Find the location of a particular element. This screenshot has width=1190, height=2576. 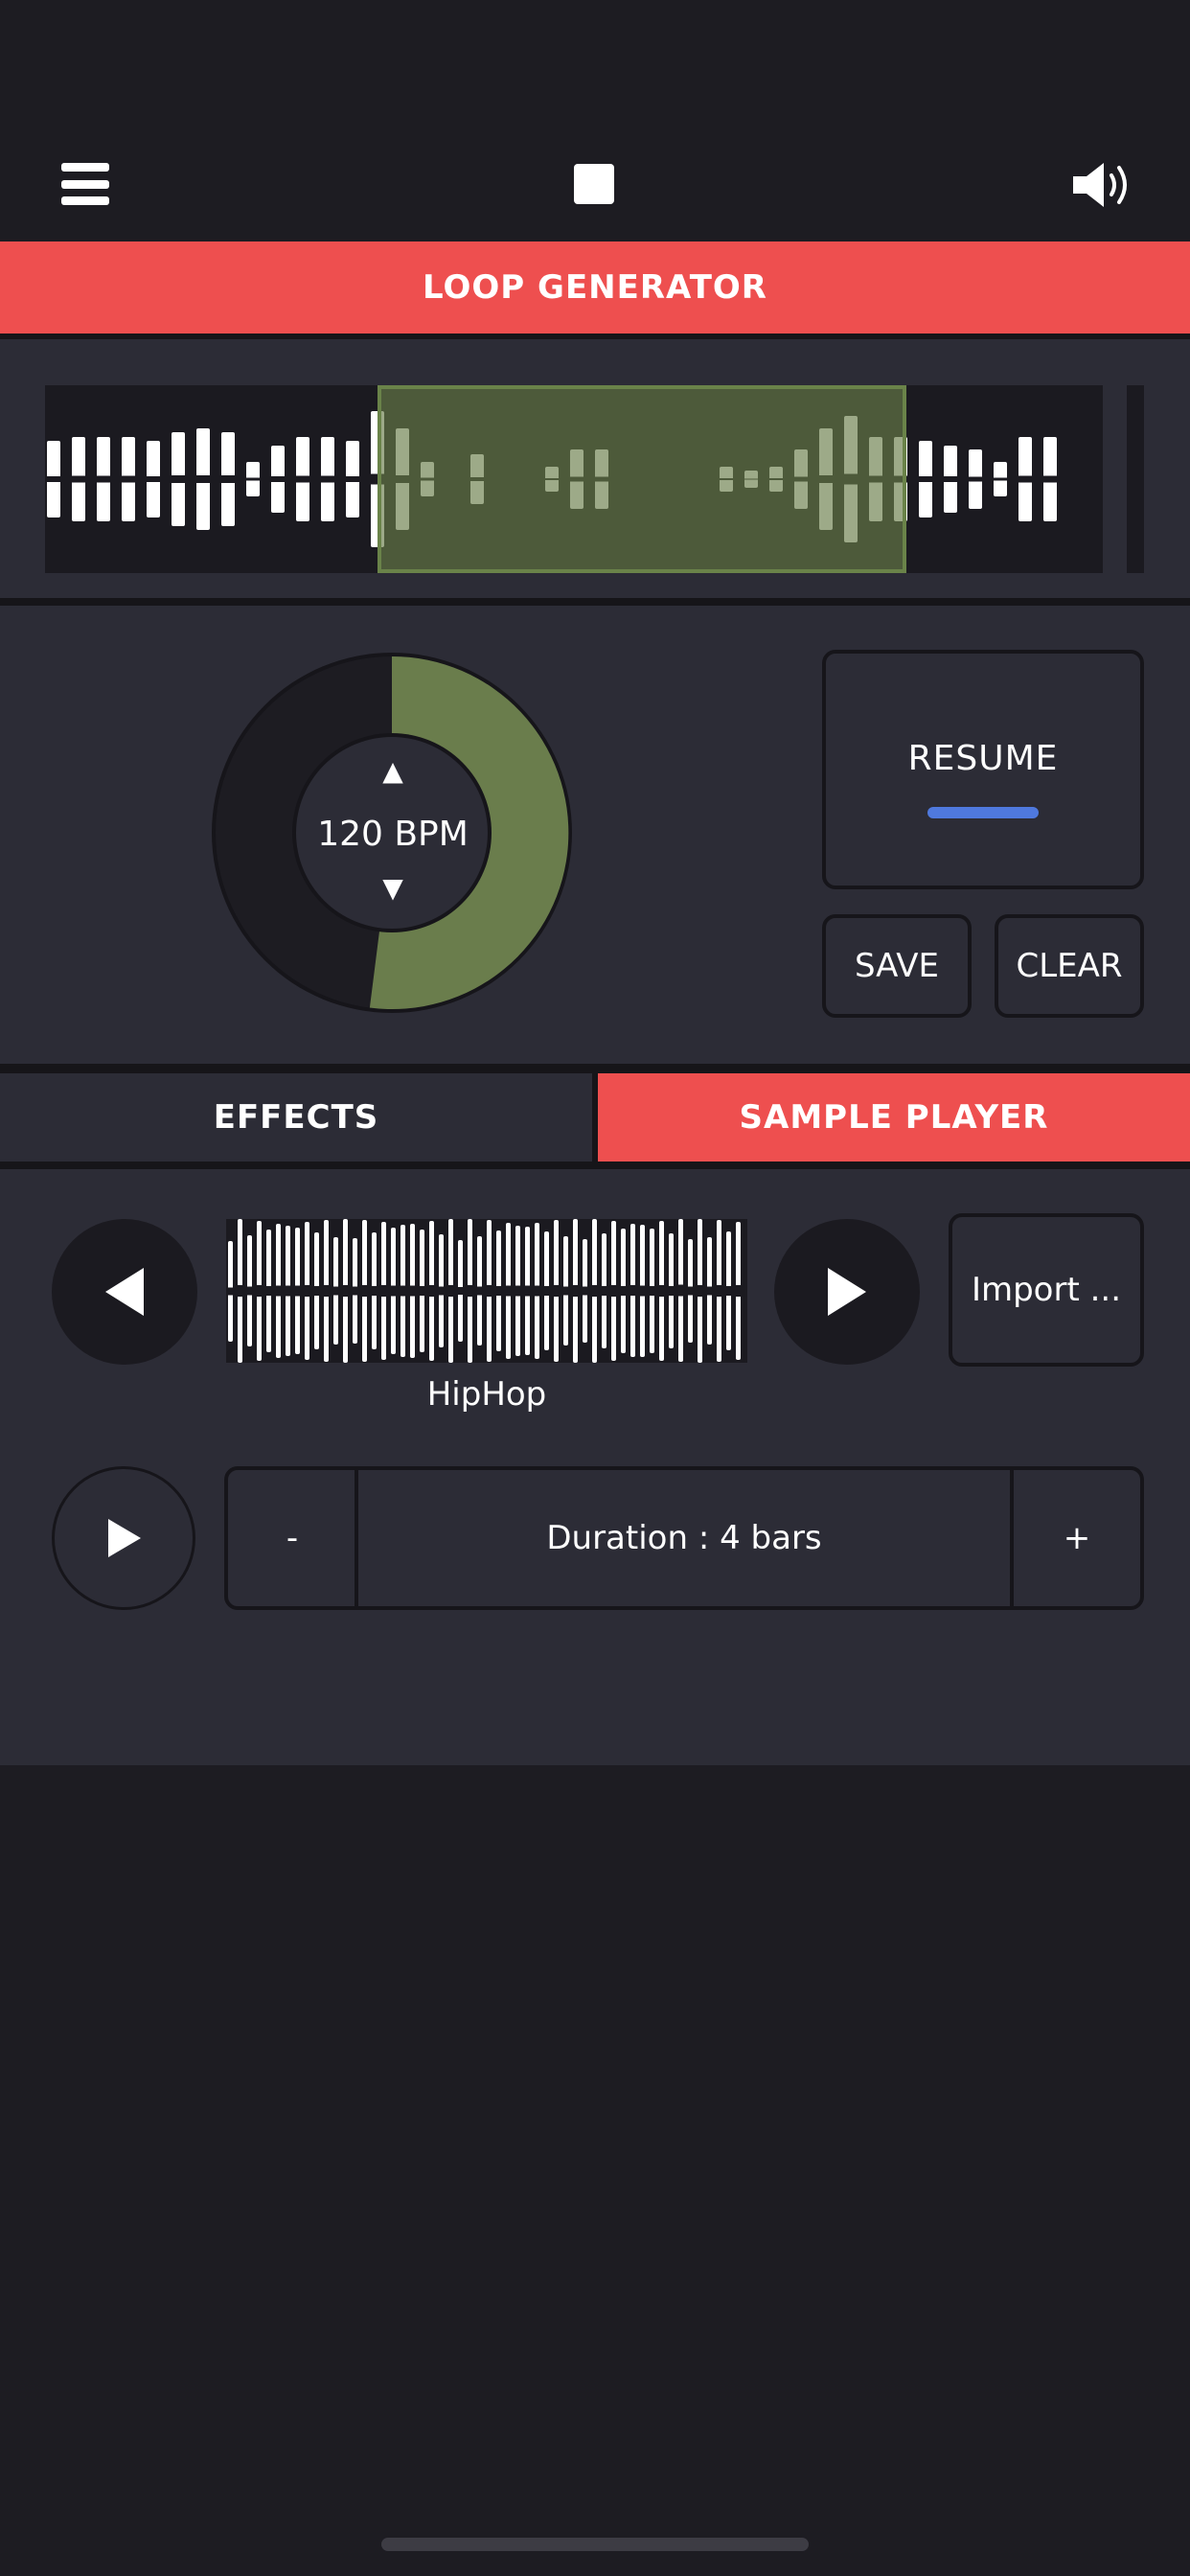

speaker-icon is located at coordinates (1102, 185).